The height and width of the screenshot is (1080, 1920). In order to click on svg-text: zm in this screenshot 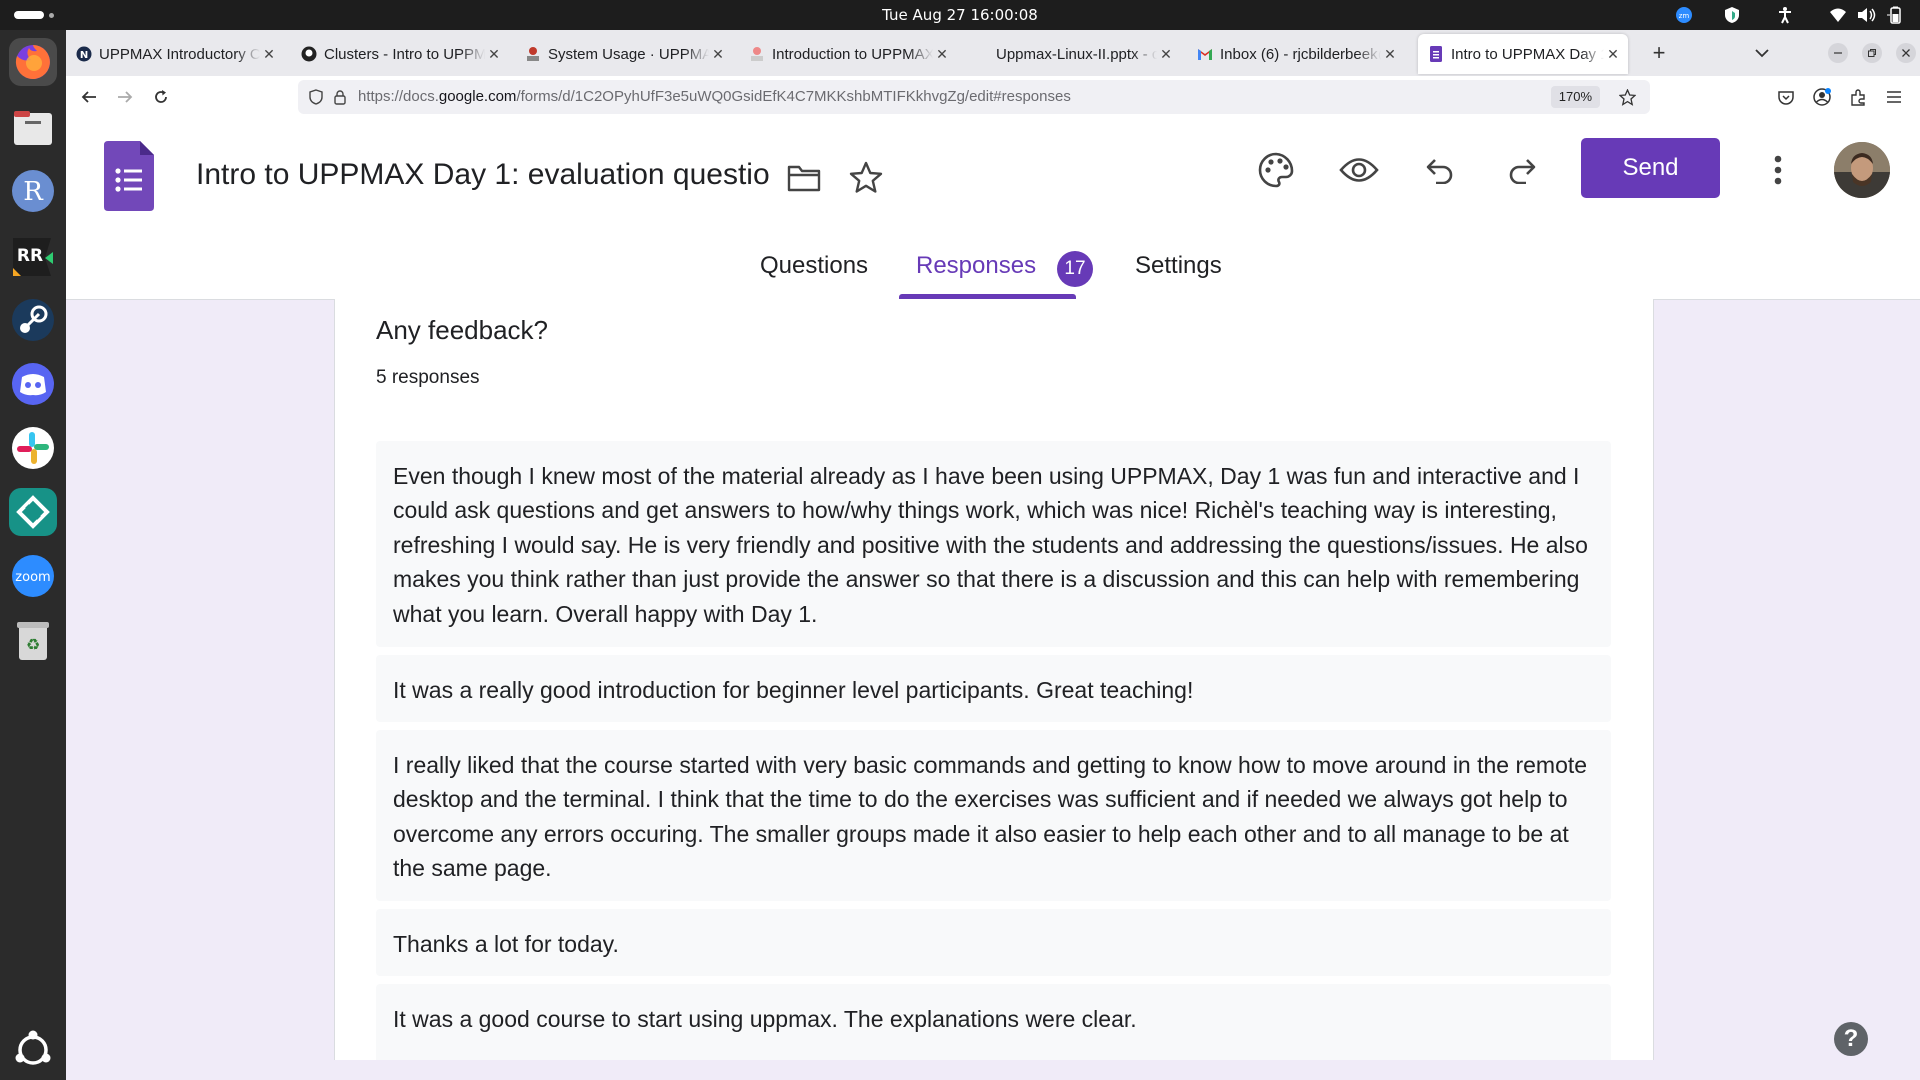, I will do `click(1684, 16)`.